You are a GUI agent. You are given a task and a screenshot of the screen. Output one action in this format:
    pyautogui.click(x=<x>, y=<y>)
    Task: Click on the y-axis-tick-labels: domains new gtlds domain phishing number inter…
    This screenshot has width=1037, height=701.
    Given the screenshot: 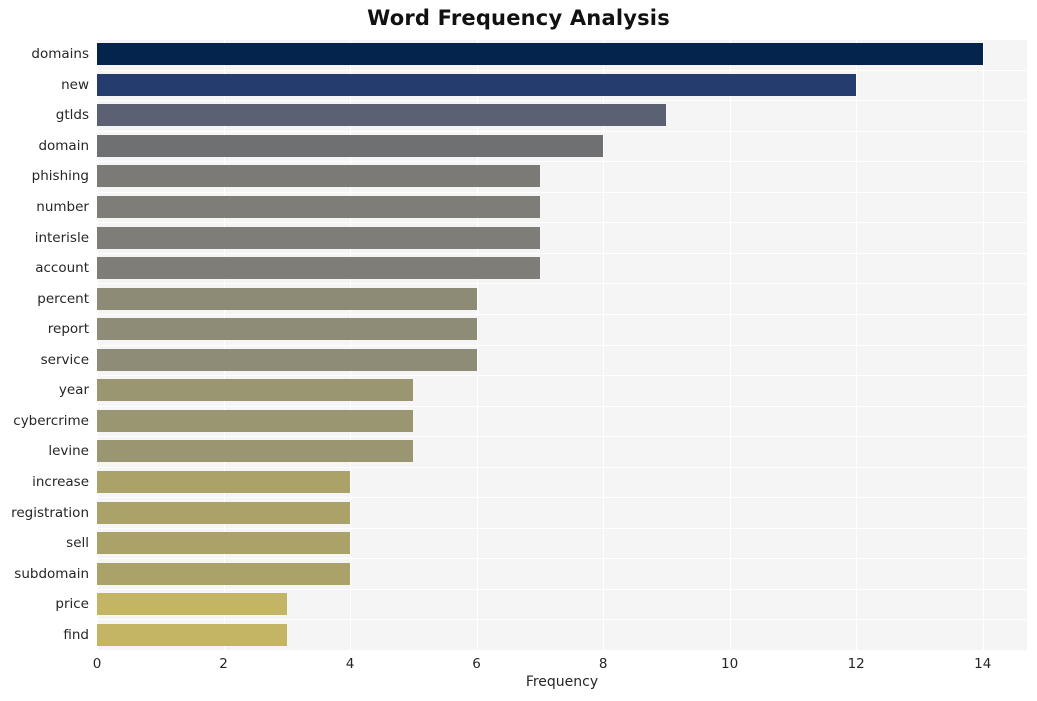 What is the action you would take?
    pyautogui.click(x=48, y=344)
    